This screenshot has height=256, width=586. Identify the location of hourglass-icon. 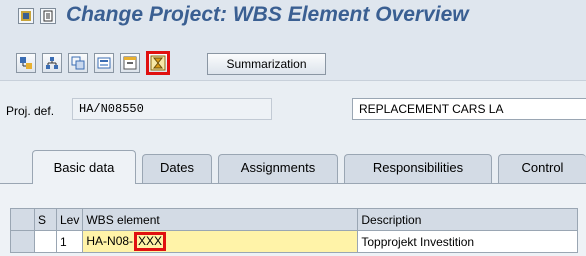
(158, 63).